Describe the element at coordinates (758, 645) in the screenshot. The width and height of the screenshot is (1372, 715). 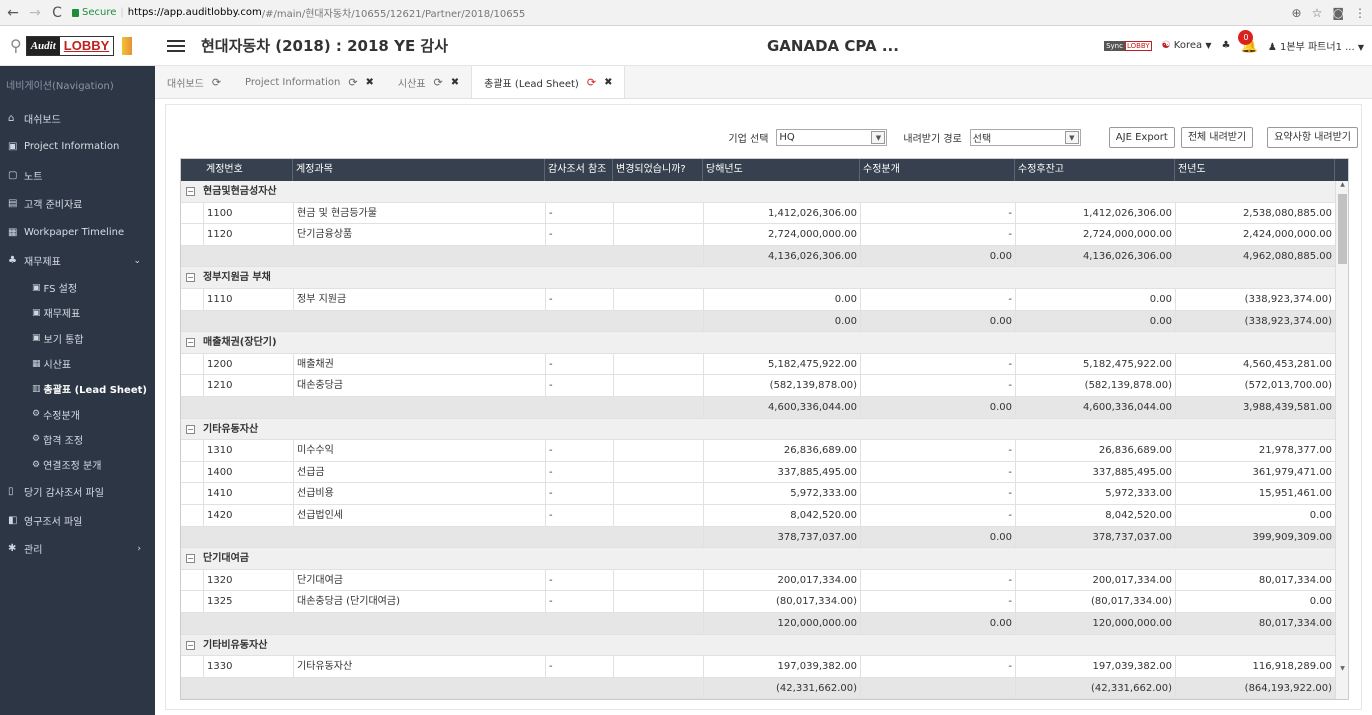
I see `group-row: − 기타비유동자산` at that location.